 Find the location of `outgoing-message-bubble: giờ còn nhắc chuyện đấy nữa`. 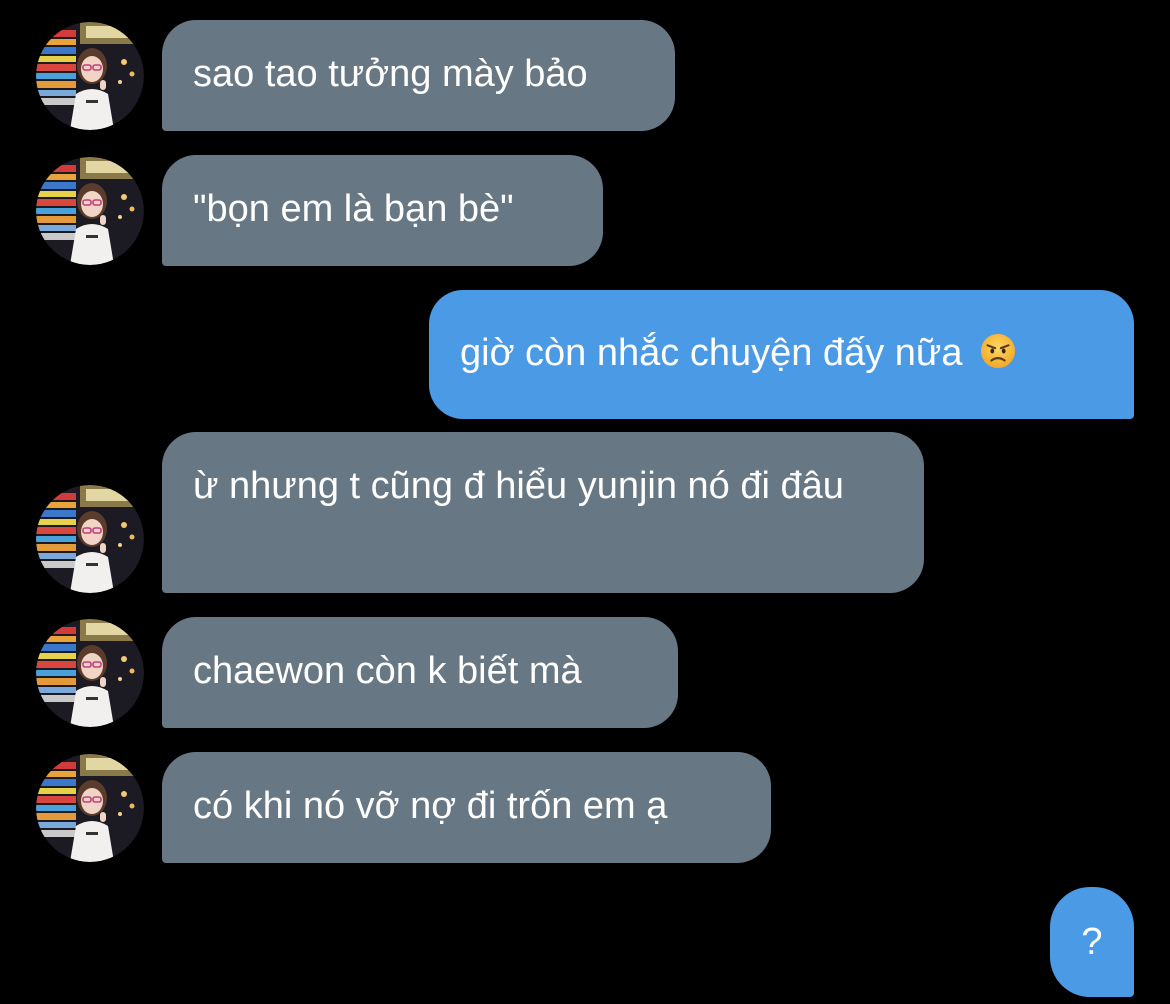

outgoing-message-bubble: giờ còn nhắc chuyện đấy nữa is located at coordinates (781, 354).